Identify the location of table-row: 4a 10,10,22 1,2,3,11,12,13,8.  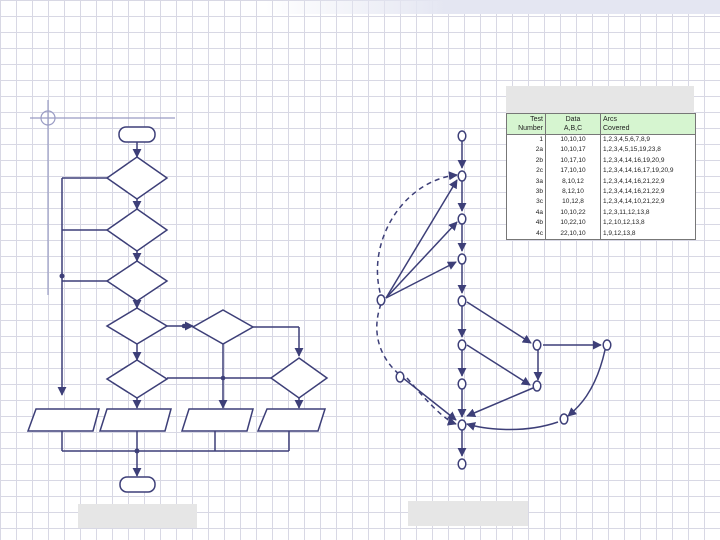
(601, 213).